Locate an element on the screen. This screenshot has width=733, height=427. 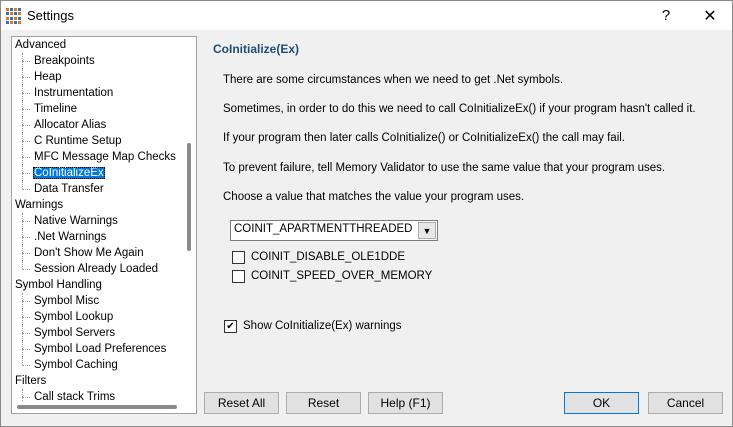
tree-category: Symbol Handling is located at coordinates (98, 285).